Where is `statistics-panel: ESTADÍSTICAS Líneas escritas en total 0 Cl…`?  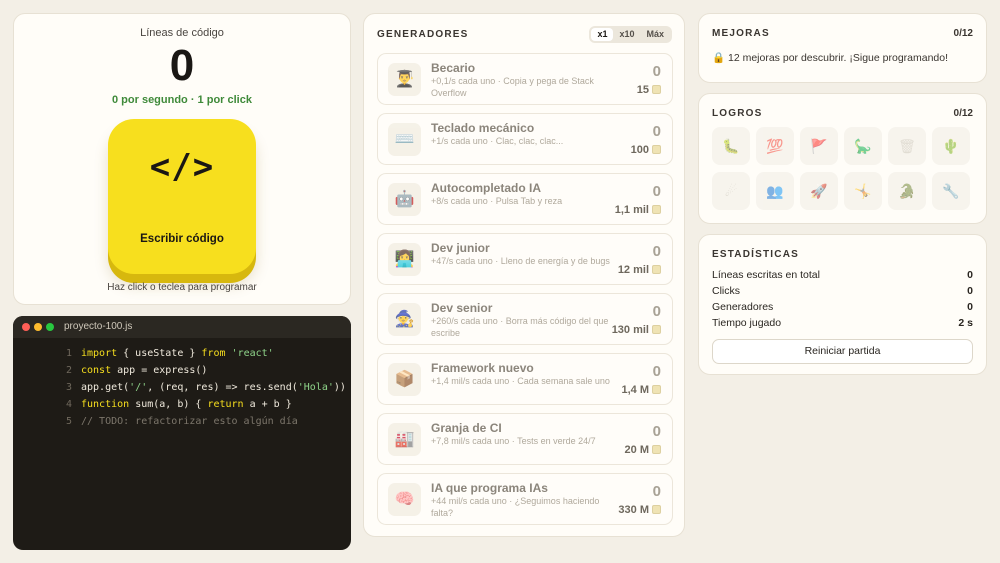
statistics-panel: ESTADÍSTICAS Líneas escritas en total 0 Cl… is located at coordinates (842, 304).